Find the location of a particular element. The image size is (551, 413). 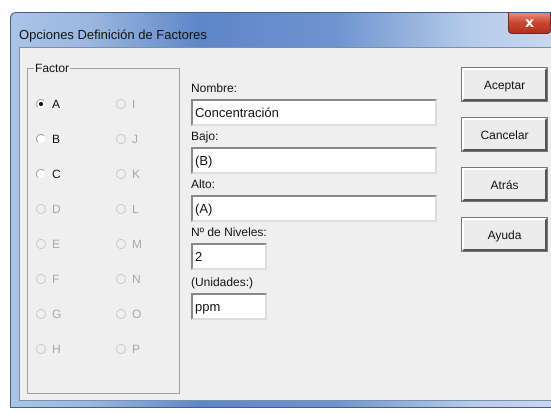

dialog-button: Aceptar is located at coordinates (504, 84).